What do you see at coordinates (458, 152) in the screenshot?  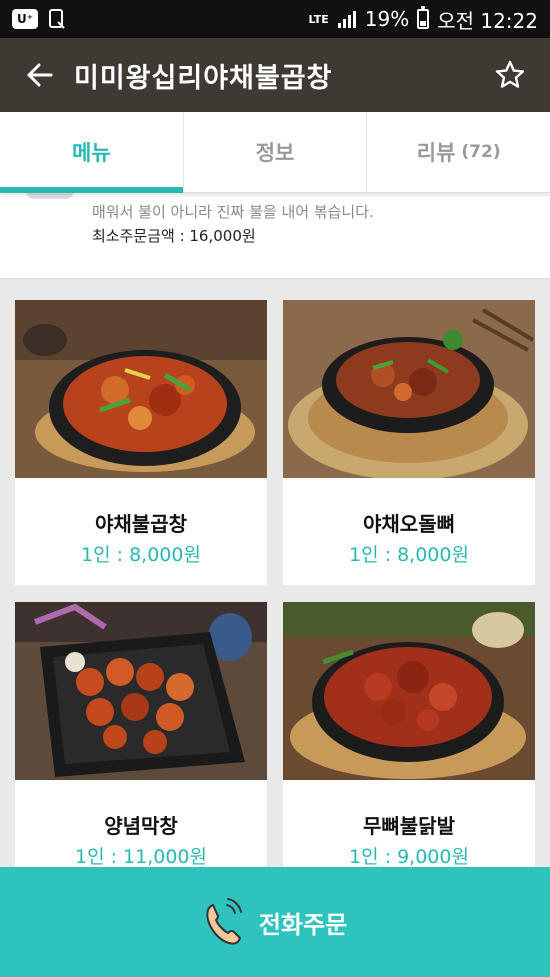 I see `tab-reviews: 리뷰 (72)` at bounding box center [458, 152].